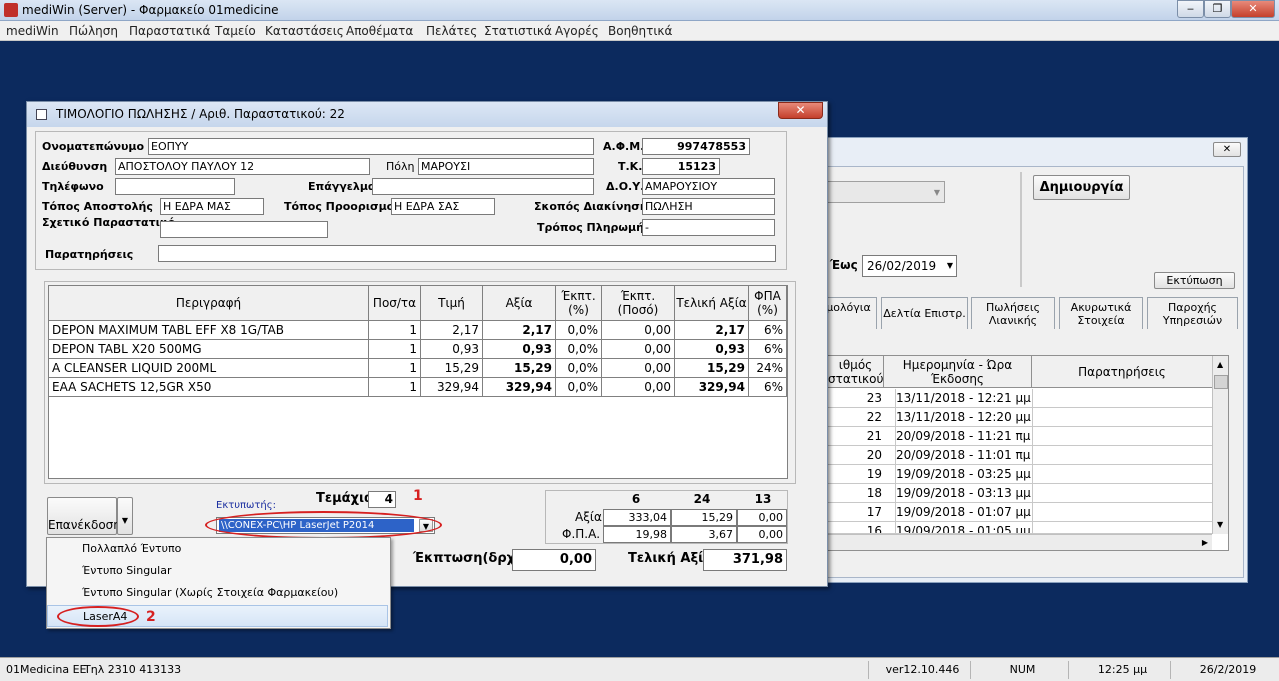  Describe the element at coordinates (452, 303) in the screenshot. I see `col-price: Τιμή` at that location.